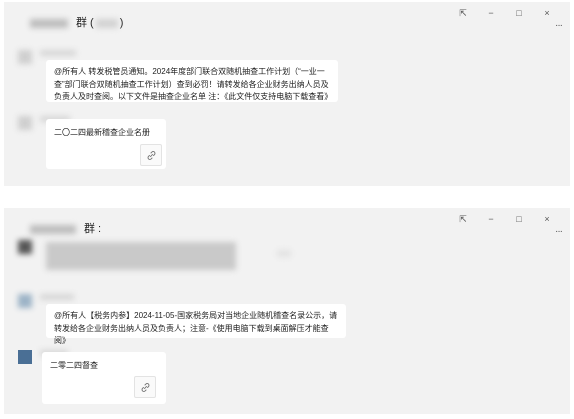 The image size is (574, 419). I want to click on group-title: 群 (), so click(76, 22).